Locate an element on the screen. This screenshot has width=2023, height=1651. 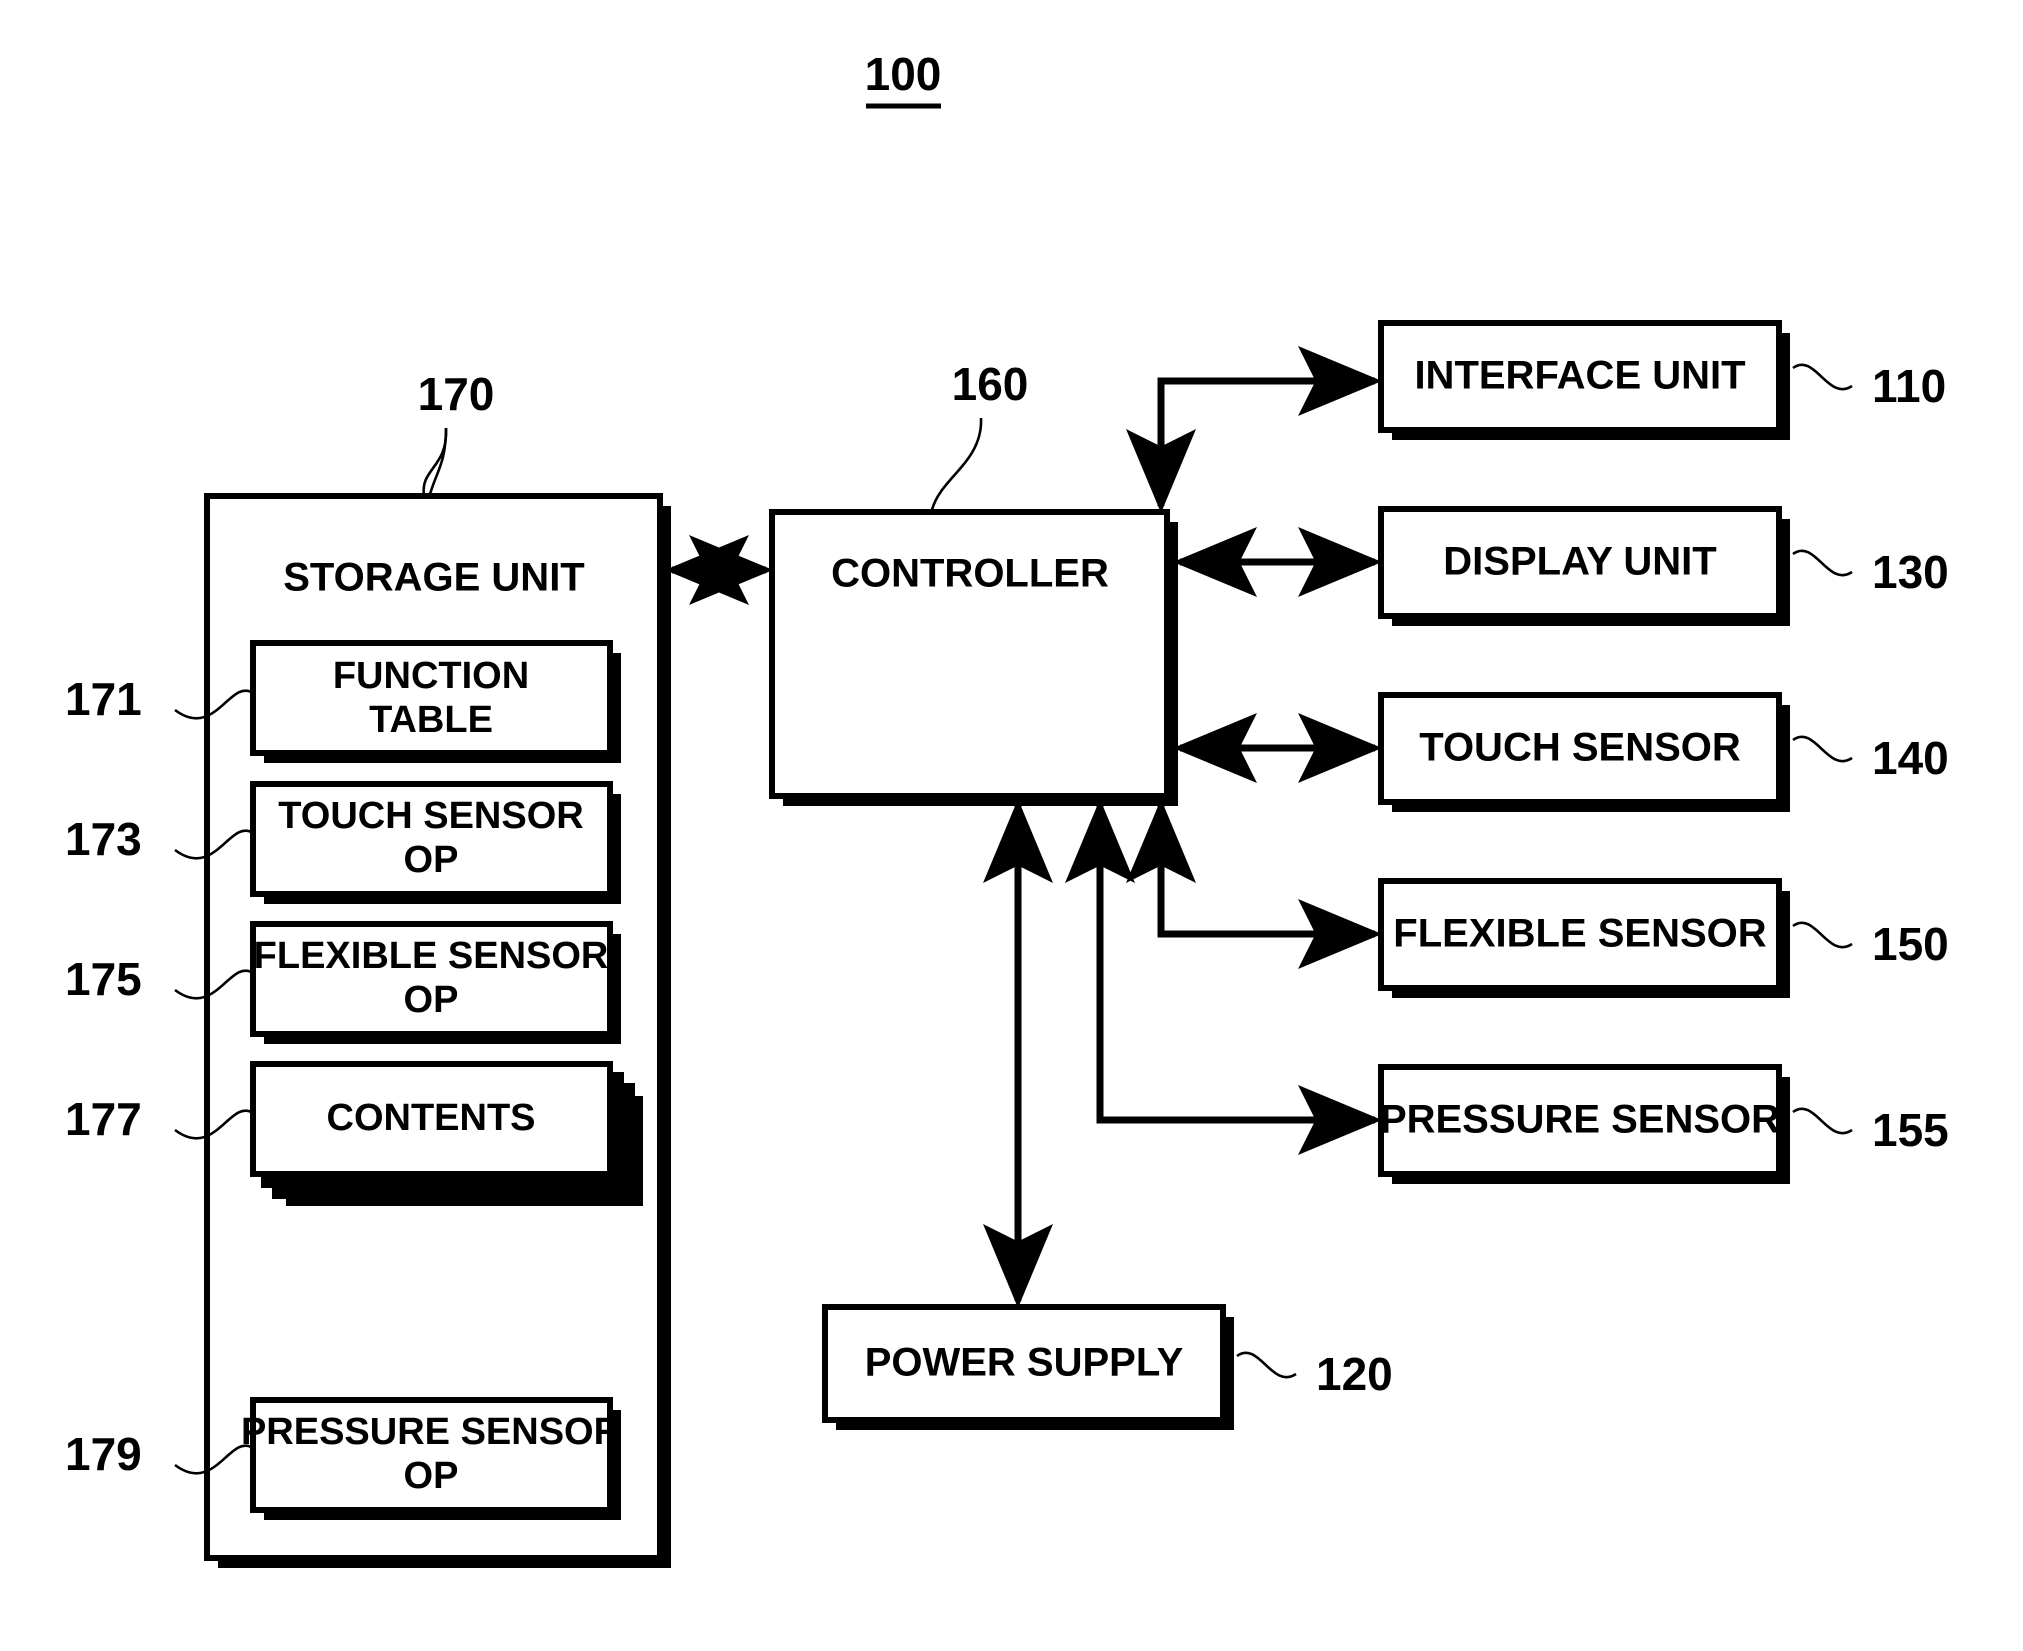
flexible-sensor-block: FLEXIBLE SENSOR is located at coordinates (1584, 938).